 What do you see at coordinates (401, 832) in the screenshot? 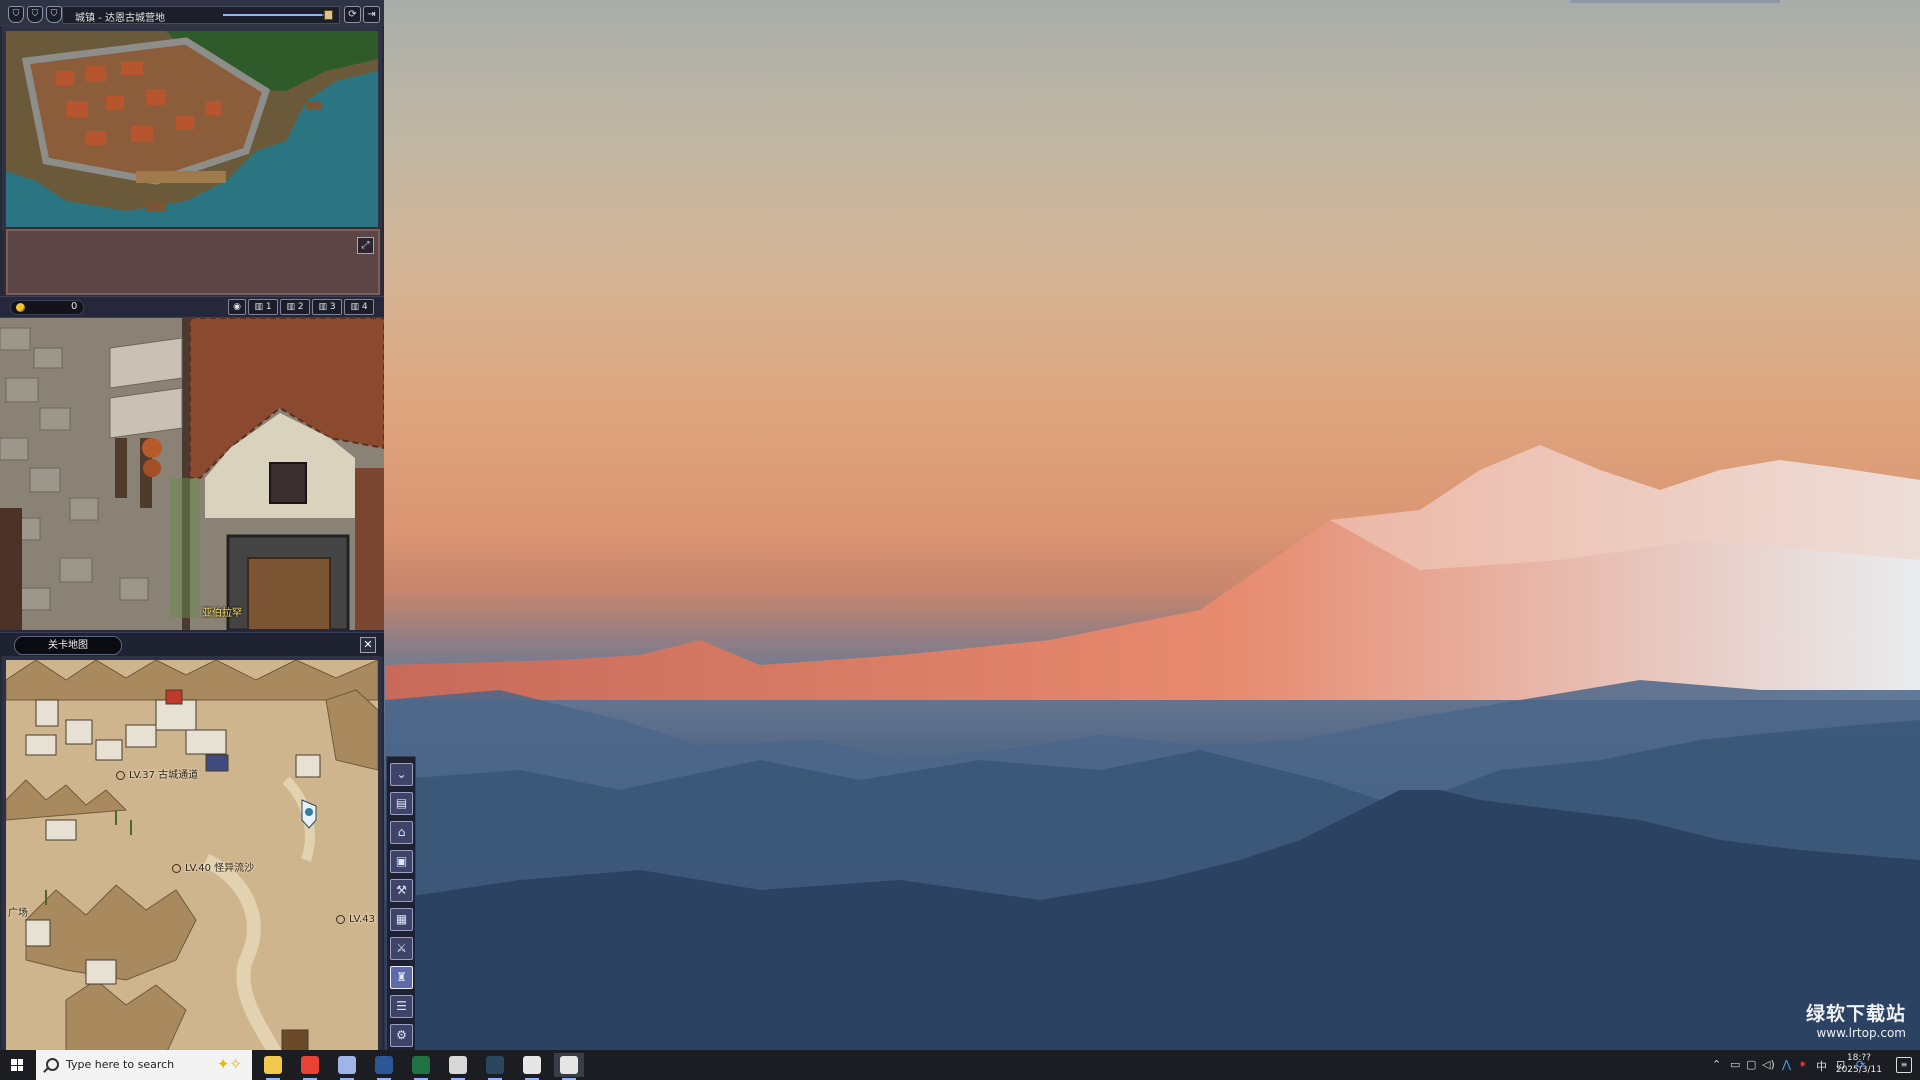
I see `home-button: ⌂` at bounding box center [401, 832].